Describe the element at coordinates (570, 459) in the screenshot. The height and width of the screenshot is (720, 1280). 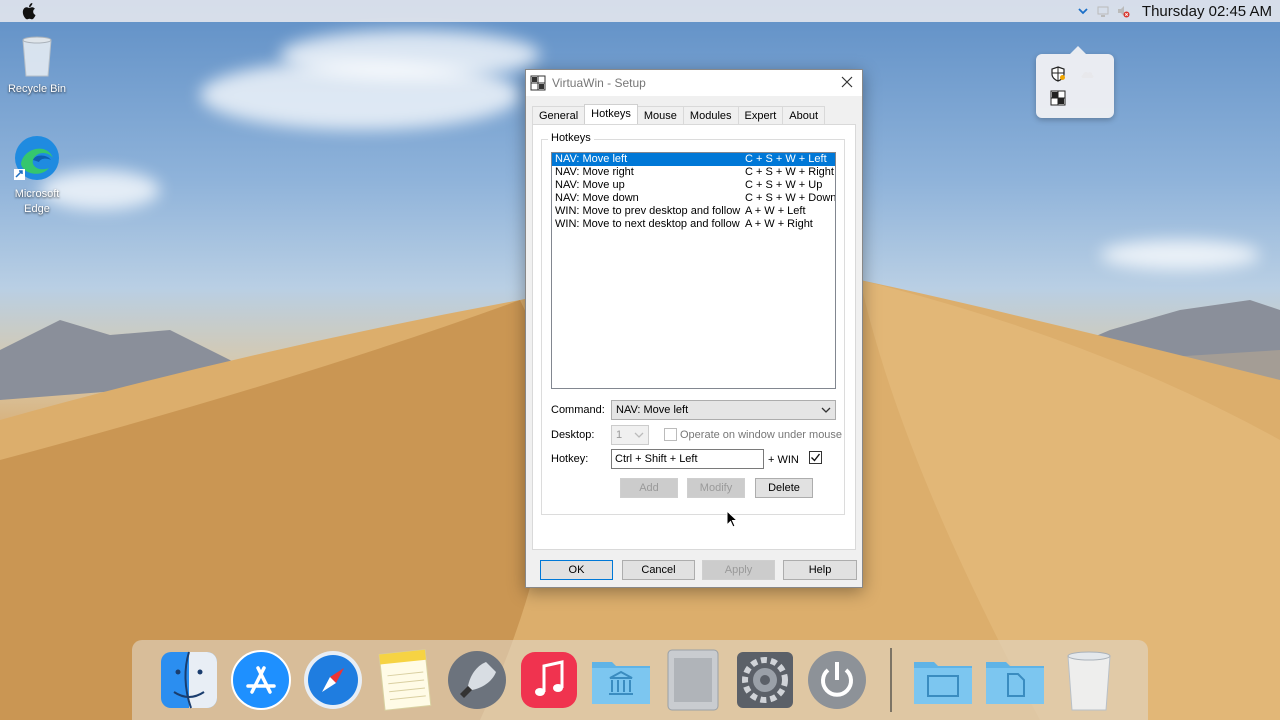
I see `hotkey-label: Hotkey:` at that location.